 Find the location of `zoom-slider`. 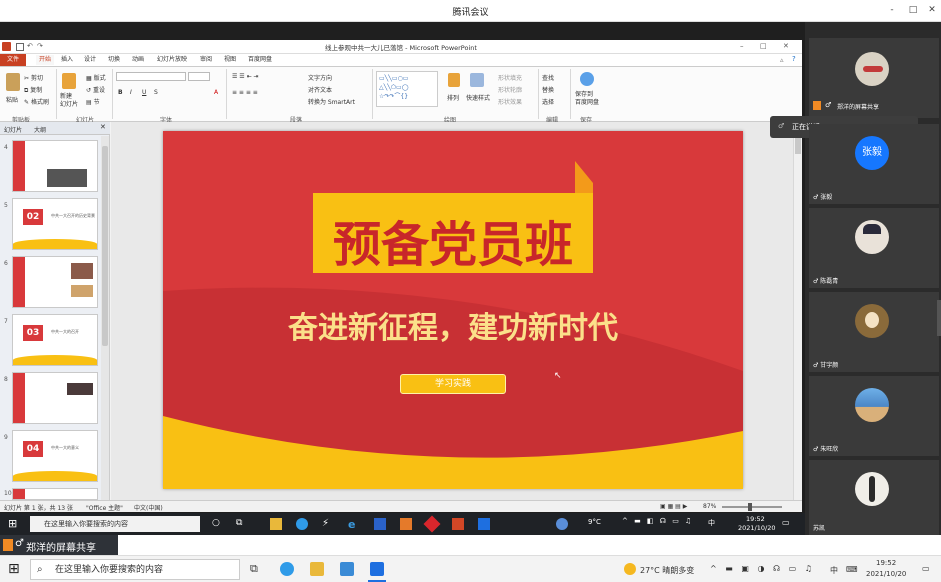

zoom-slider is located at coordinates (752, 507).